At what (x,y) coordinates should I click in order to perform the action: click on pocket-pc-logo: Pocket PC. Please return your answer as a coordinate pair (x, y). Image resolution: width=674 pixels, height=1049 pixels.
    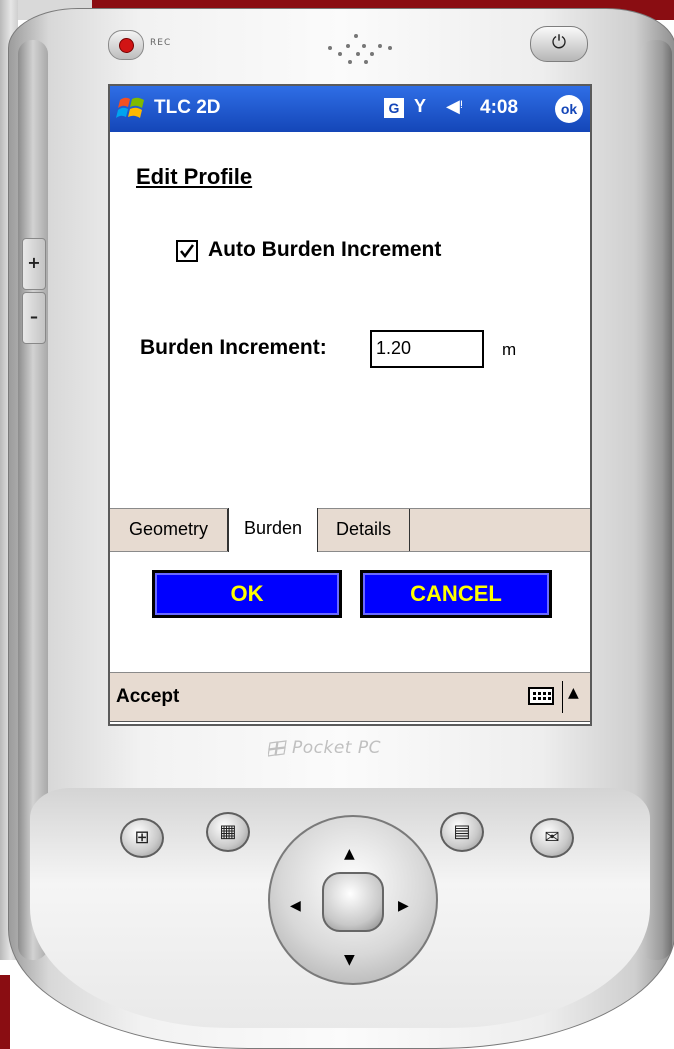
    Looking at the image, I should click on (324, 748).